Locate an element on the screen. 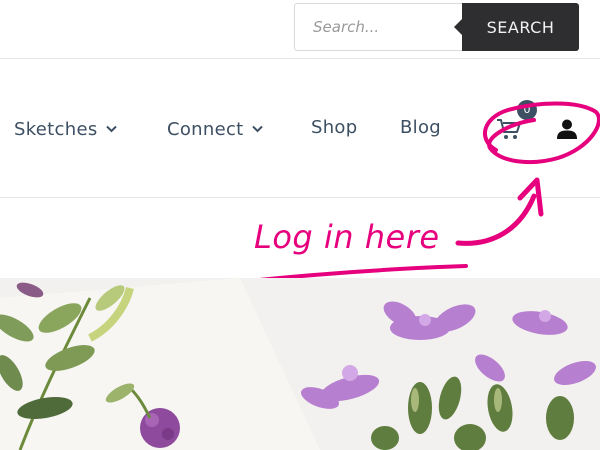  nav-item-shop: Shop is located at coordinates (334, 127).